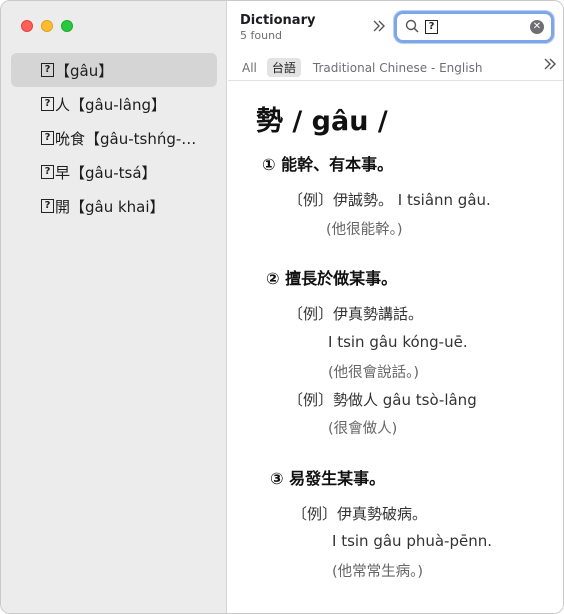  I want to click on romanization-line: I tsin gâu kóng-uē., so click(398, 342).